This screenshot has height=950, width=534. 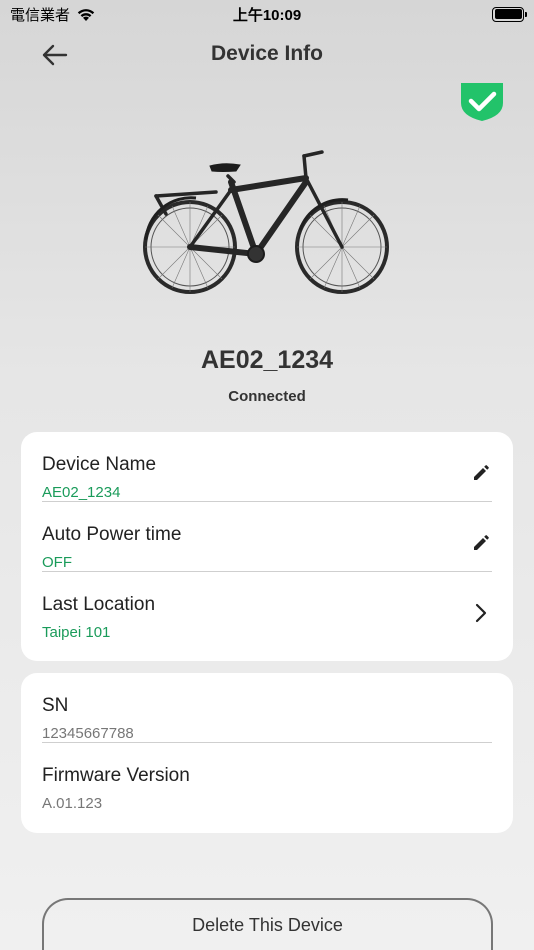 I want to click on auto-power-label: Auto Power time, so click(x=112, y=534).